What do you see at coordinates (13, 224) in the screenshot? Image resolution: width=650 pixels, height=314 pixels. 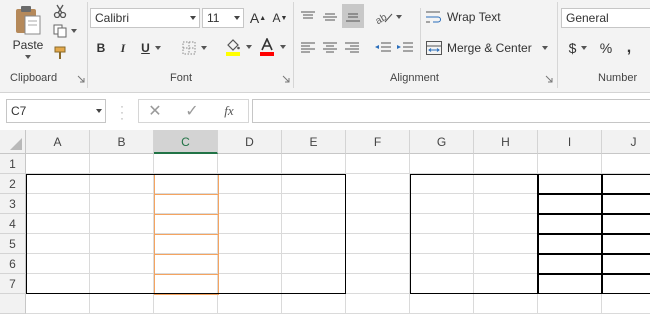 I see `row-header: 4` at bounding box center [13, 224].